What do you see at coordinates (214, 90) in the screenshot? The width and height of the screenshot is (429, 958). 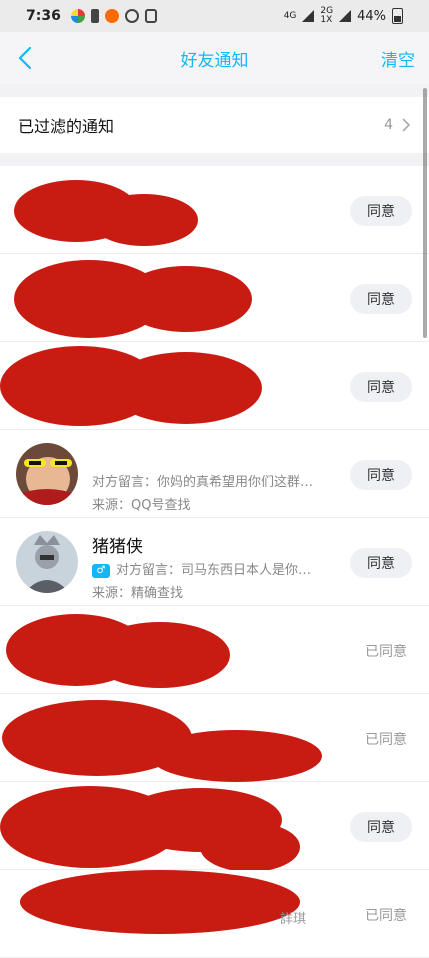 I see `section-gap` at bounding box center [214, 90].